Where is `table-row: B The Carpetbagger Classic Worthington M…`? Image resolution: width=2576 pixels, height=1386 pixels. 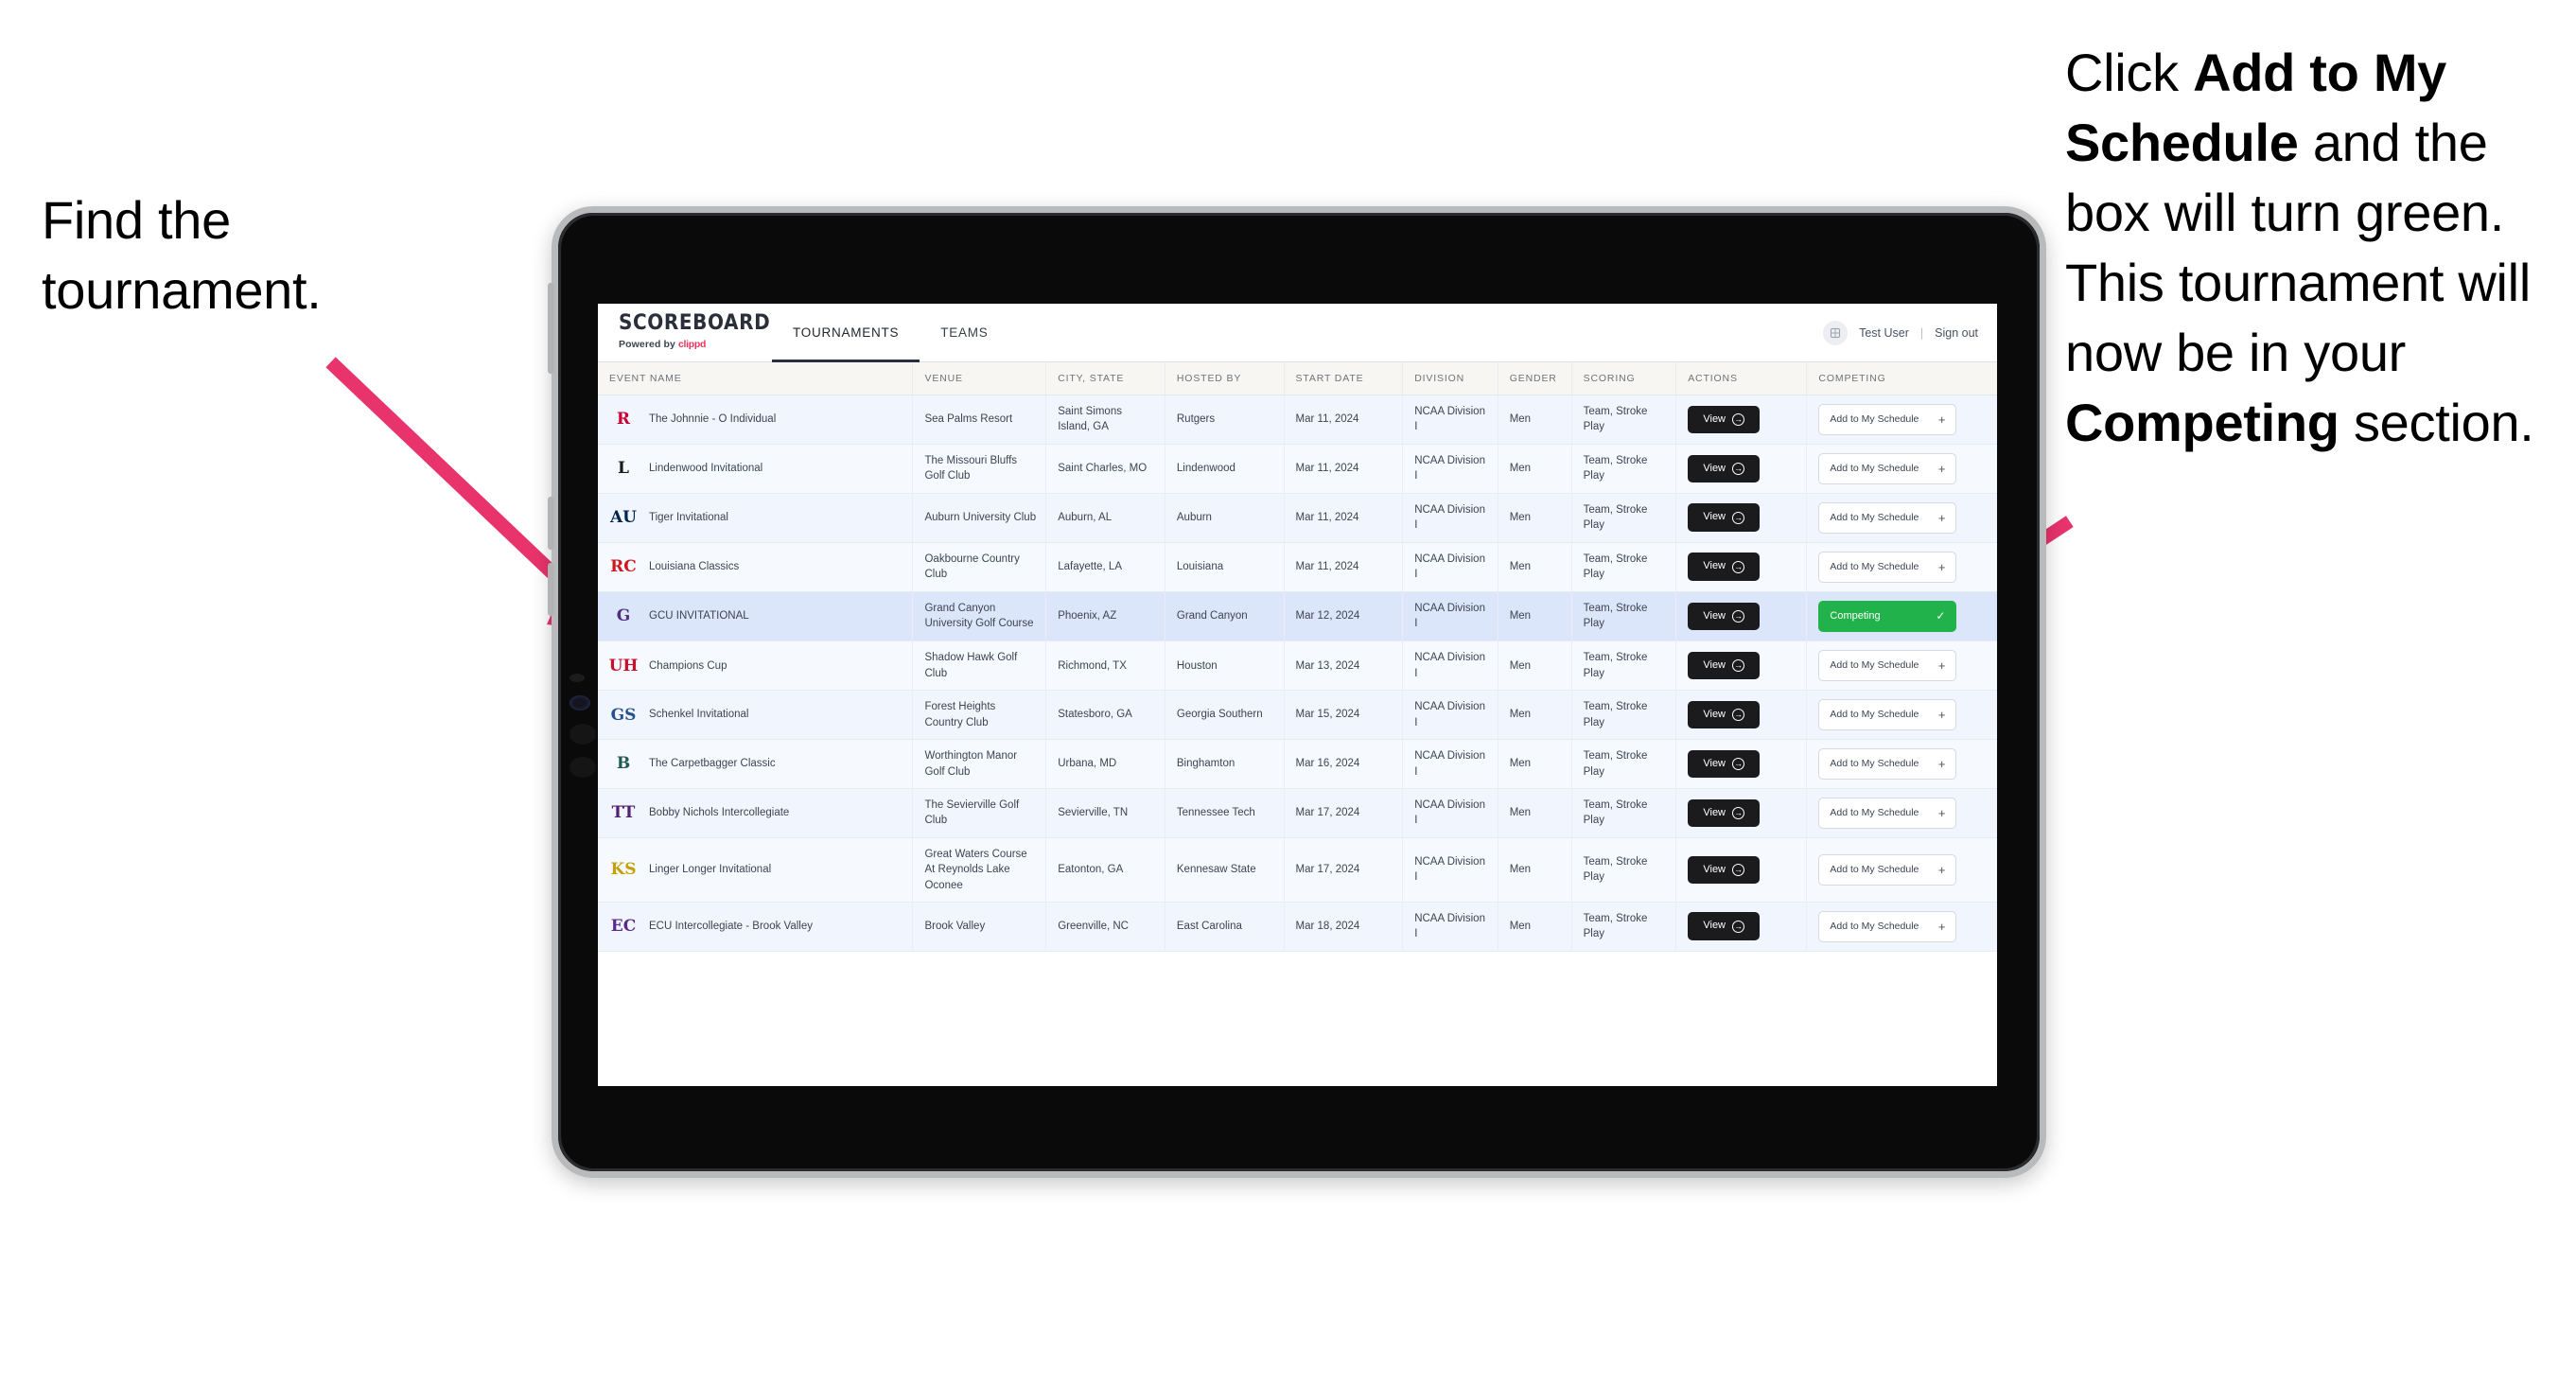 table-row: B The Carpetbagger Classic Worthington M… is located at coordinates (1298, 764).